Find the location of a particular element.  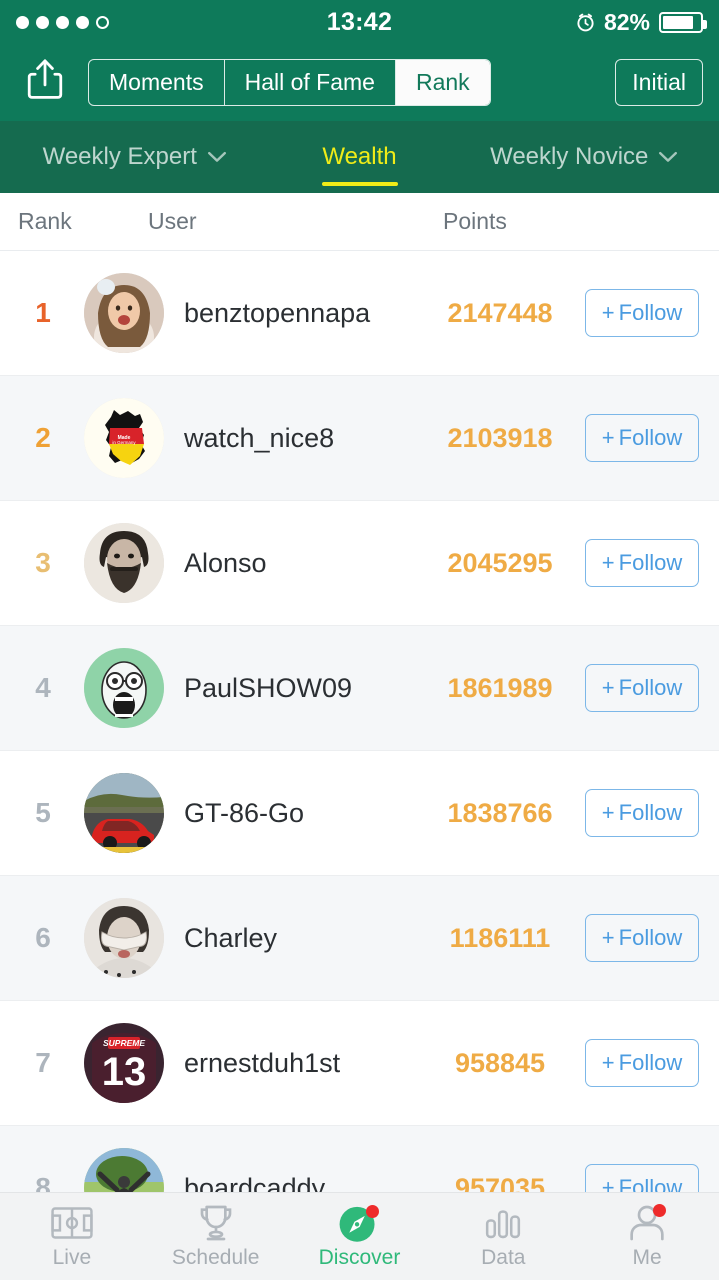

rank-number: 6 is located at coordinates (43, 937).